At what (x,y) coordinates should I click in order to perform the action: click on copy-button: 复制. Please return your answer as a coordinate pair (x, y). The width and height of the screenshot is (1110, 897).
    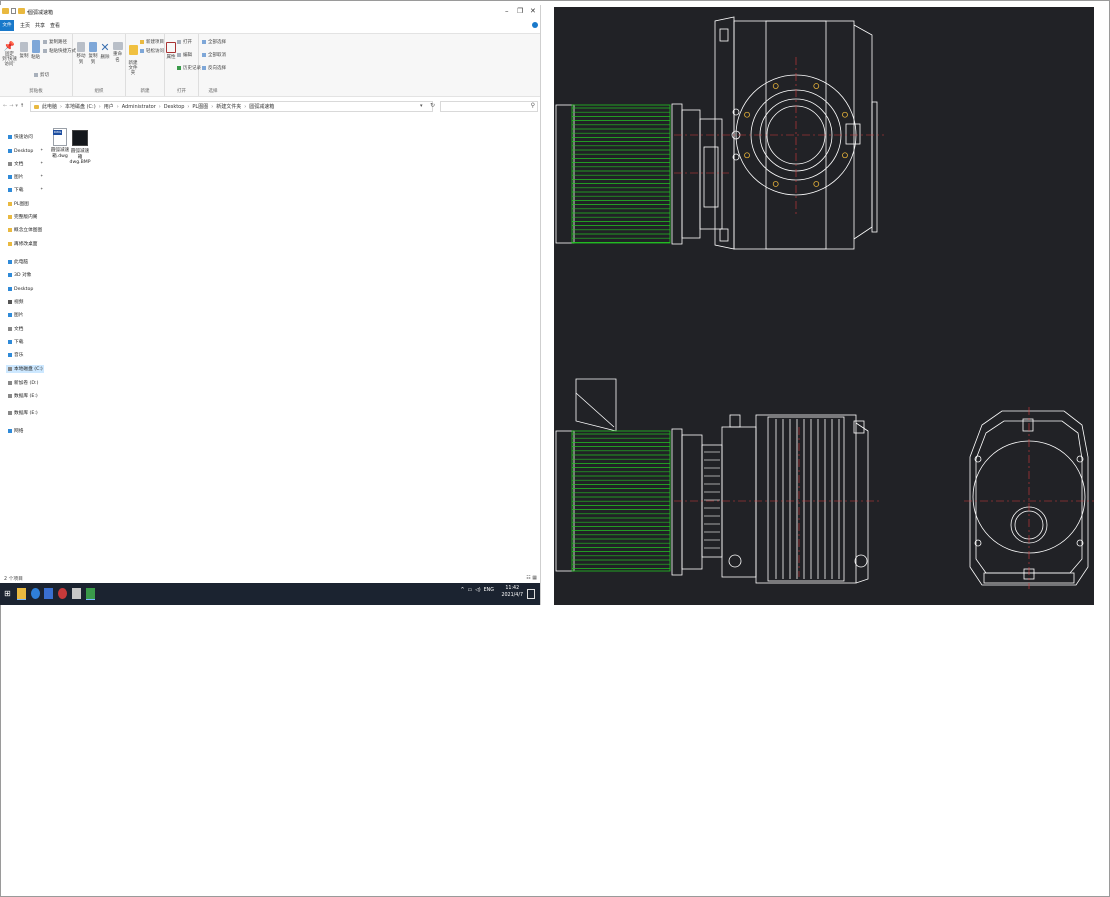
    Looking at the image, I should click on (24, 50).